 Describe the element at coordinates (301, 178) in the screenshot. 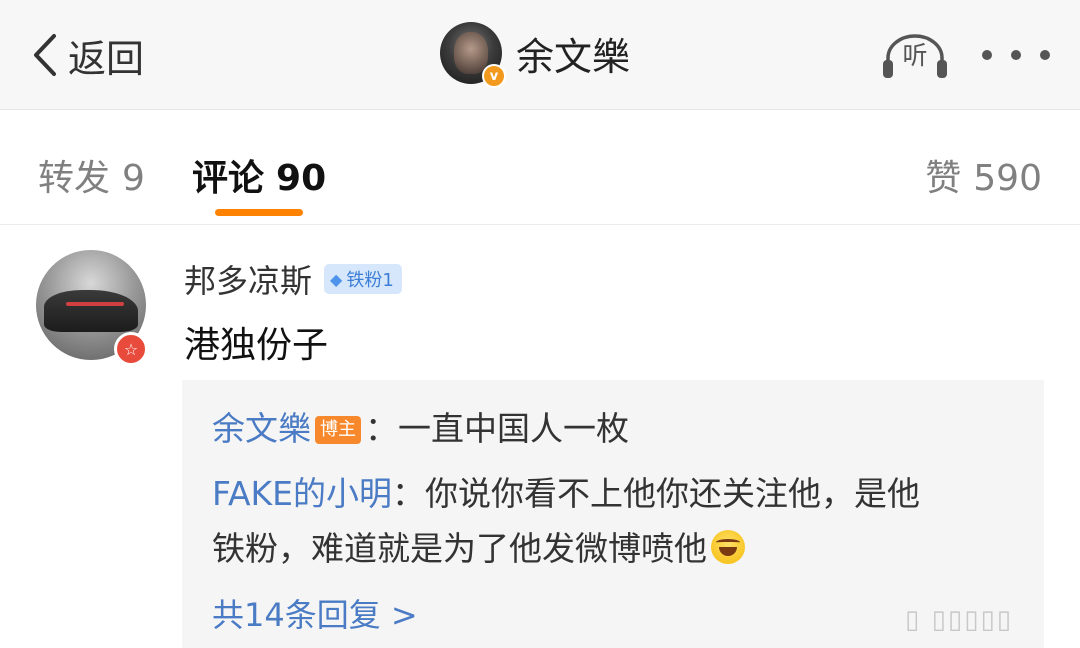

I see `tab-comments-count: 90` at that location.